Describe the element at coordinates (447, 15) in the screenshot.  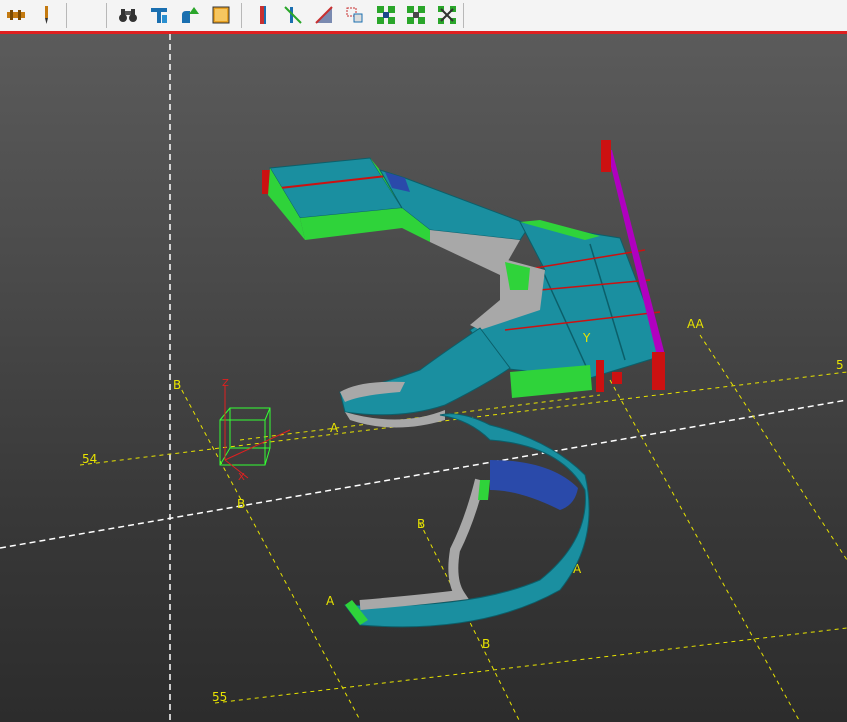
I see `cluster-c-icon` at that location.